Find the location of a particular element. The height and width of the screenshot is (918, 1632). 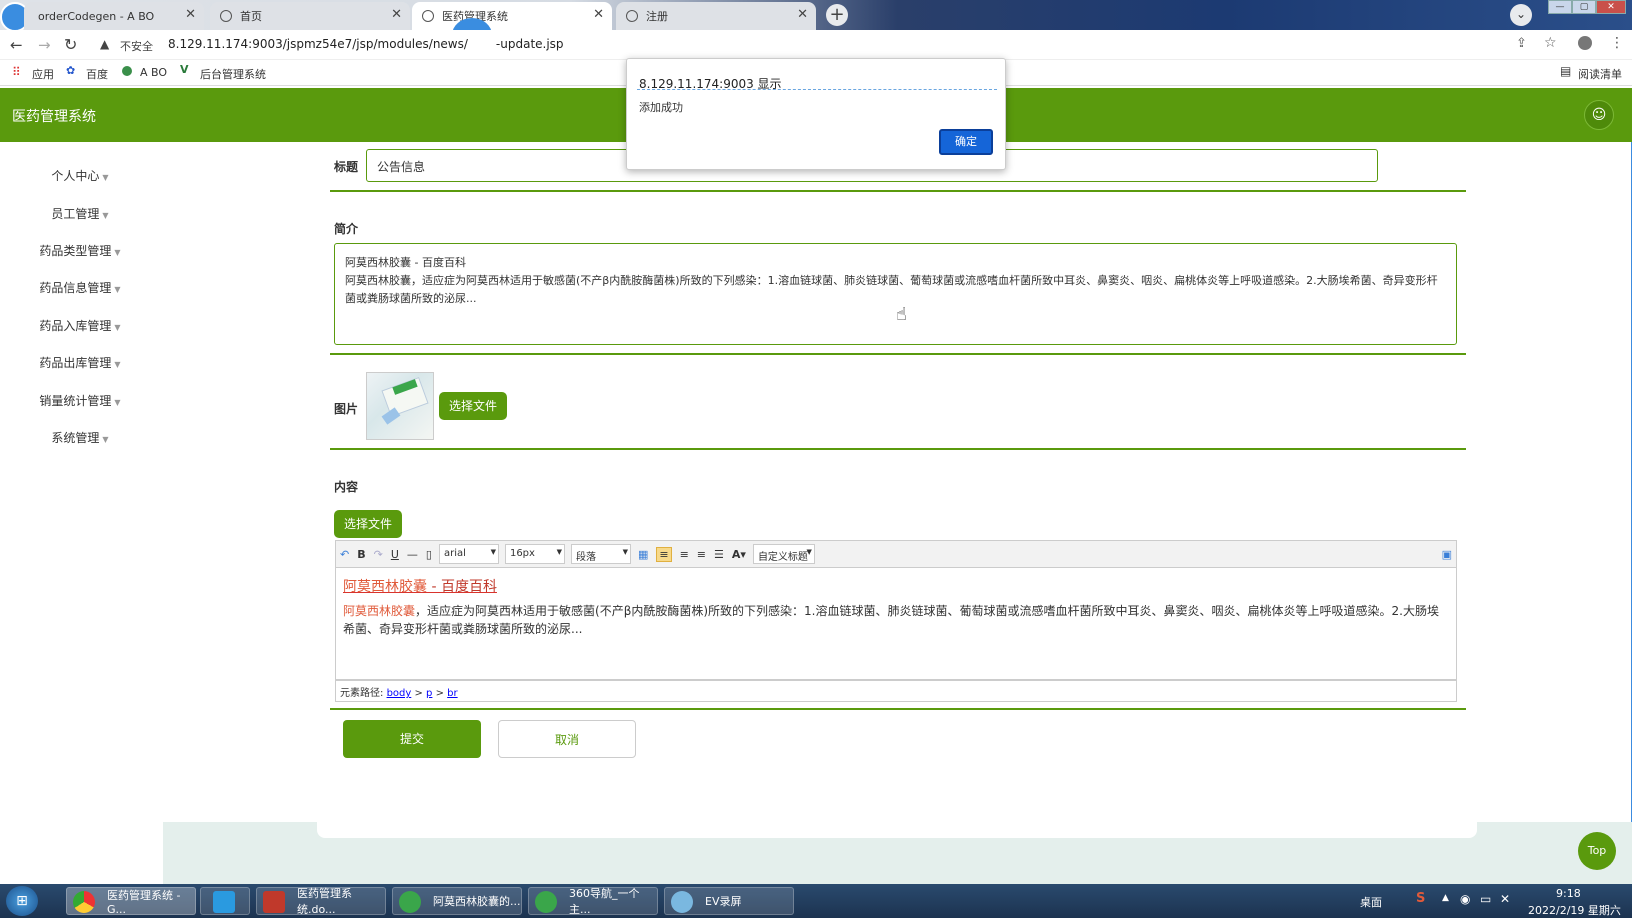

horizontal-rule-icon: — is located at coordinates (412, 554).